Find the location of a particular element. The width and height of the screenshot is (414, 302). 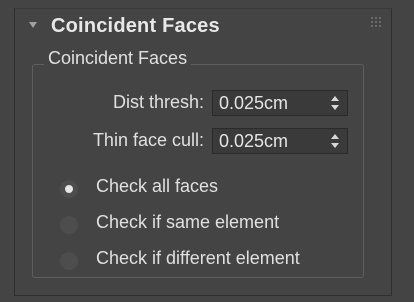

radio-check-same-element: Check if same element is located at coordinates (206, 226).